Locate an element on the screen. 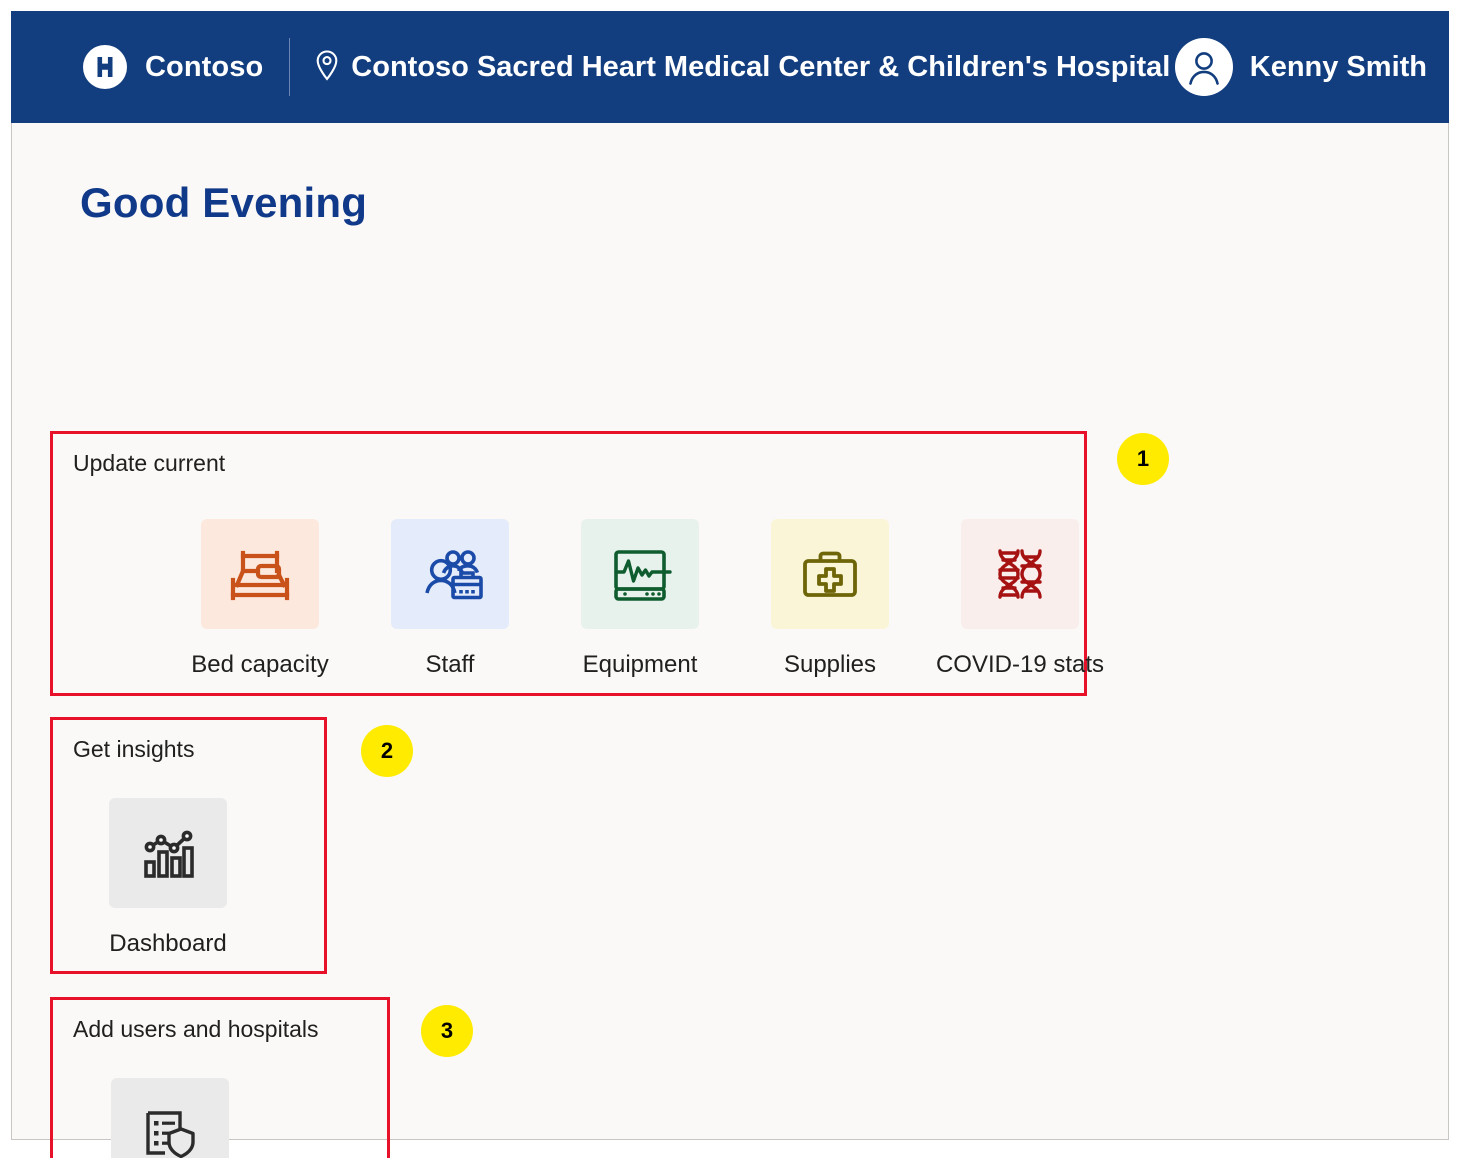 This screenshot has height=1158, width=1464. tile-supplies: Supplies is located at coordinates (830, 599).